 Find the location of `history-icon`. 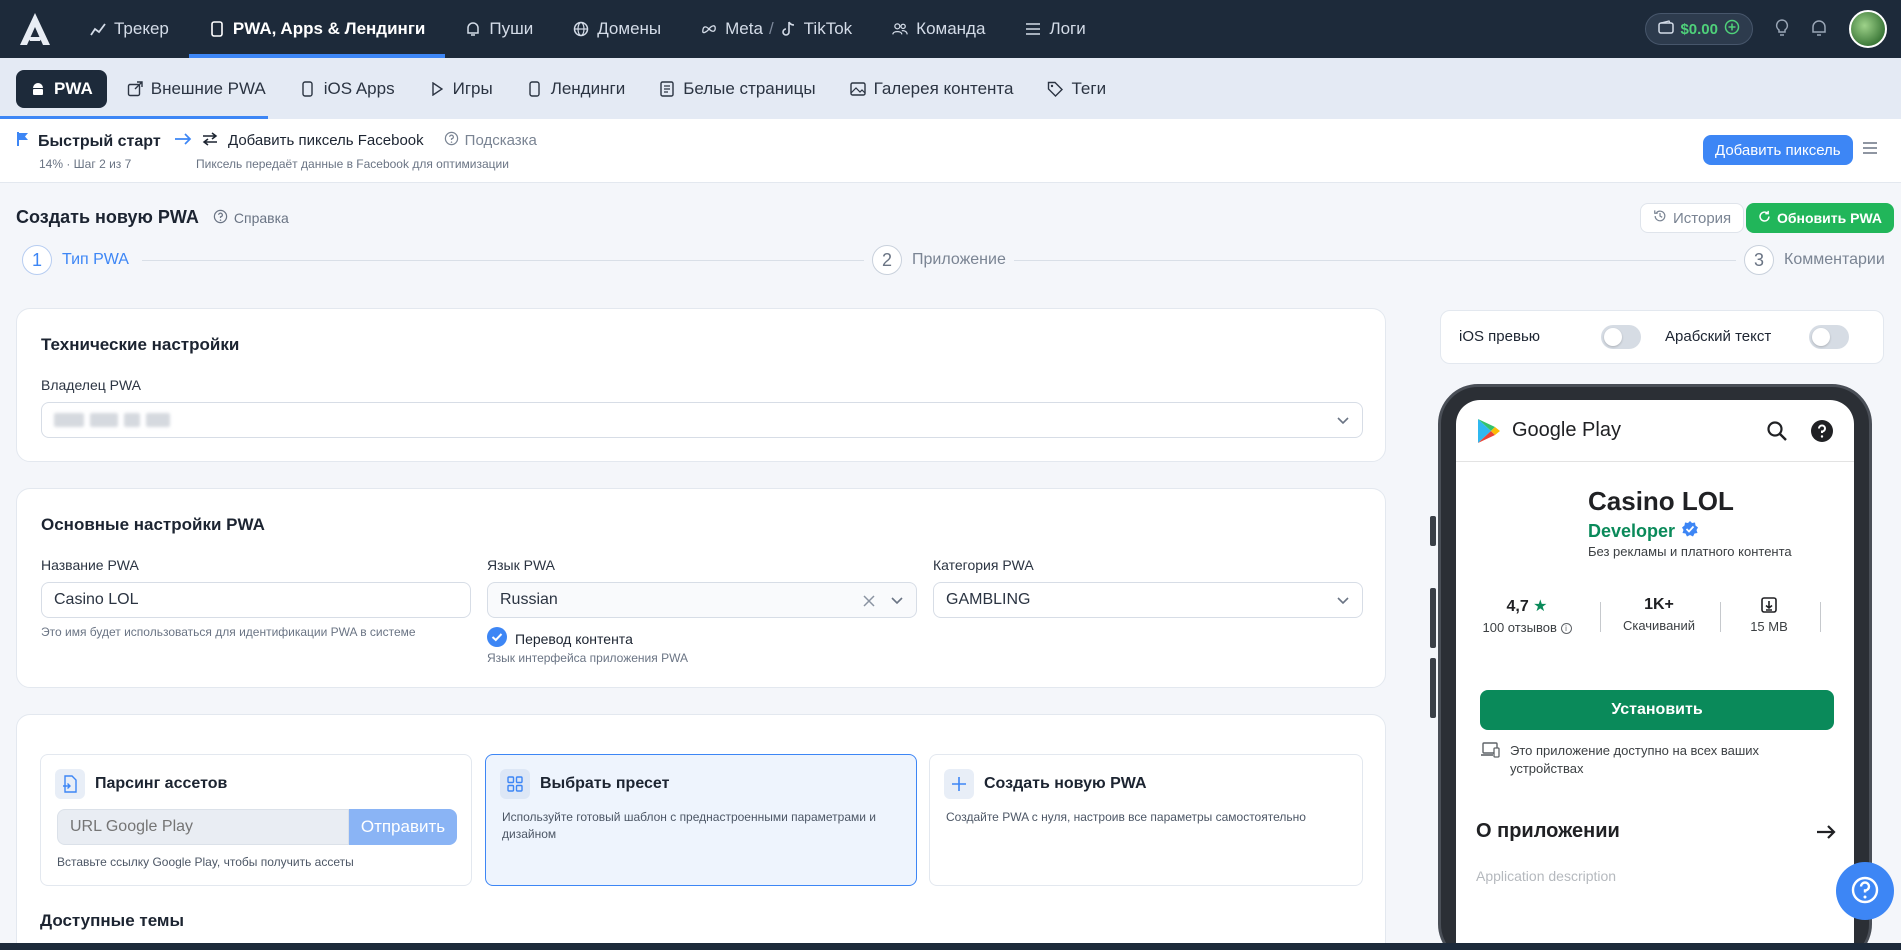

history-icon is located at coordinates (1660, 218).